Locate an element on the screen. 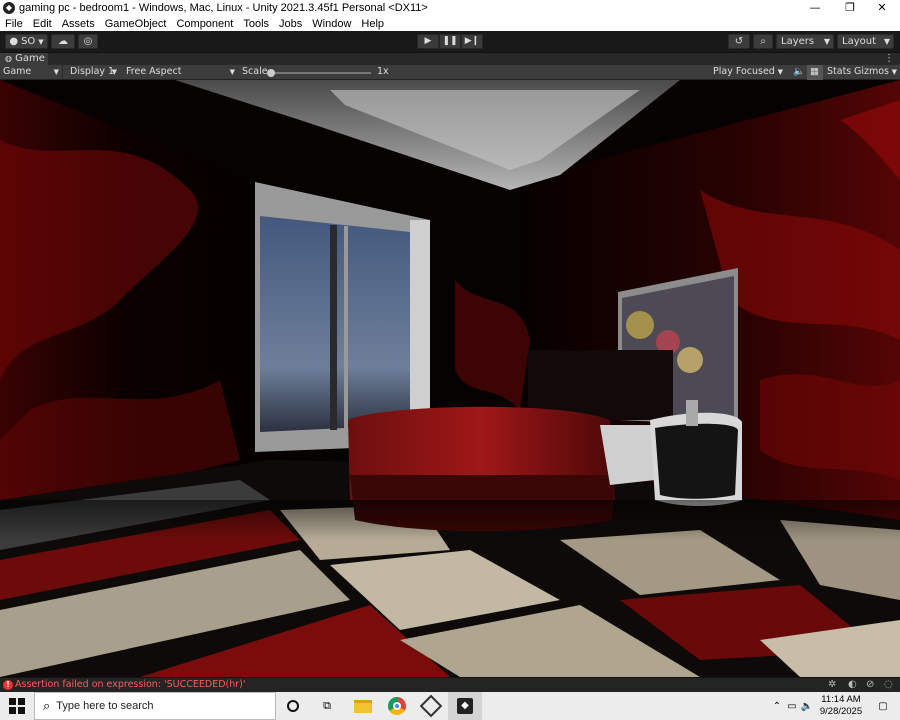  file-explorer-icon is located at coordinates (363, 706).